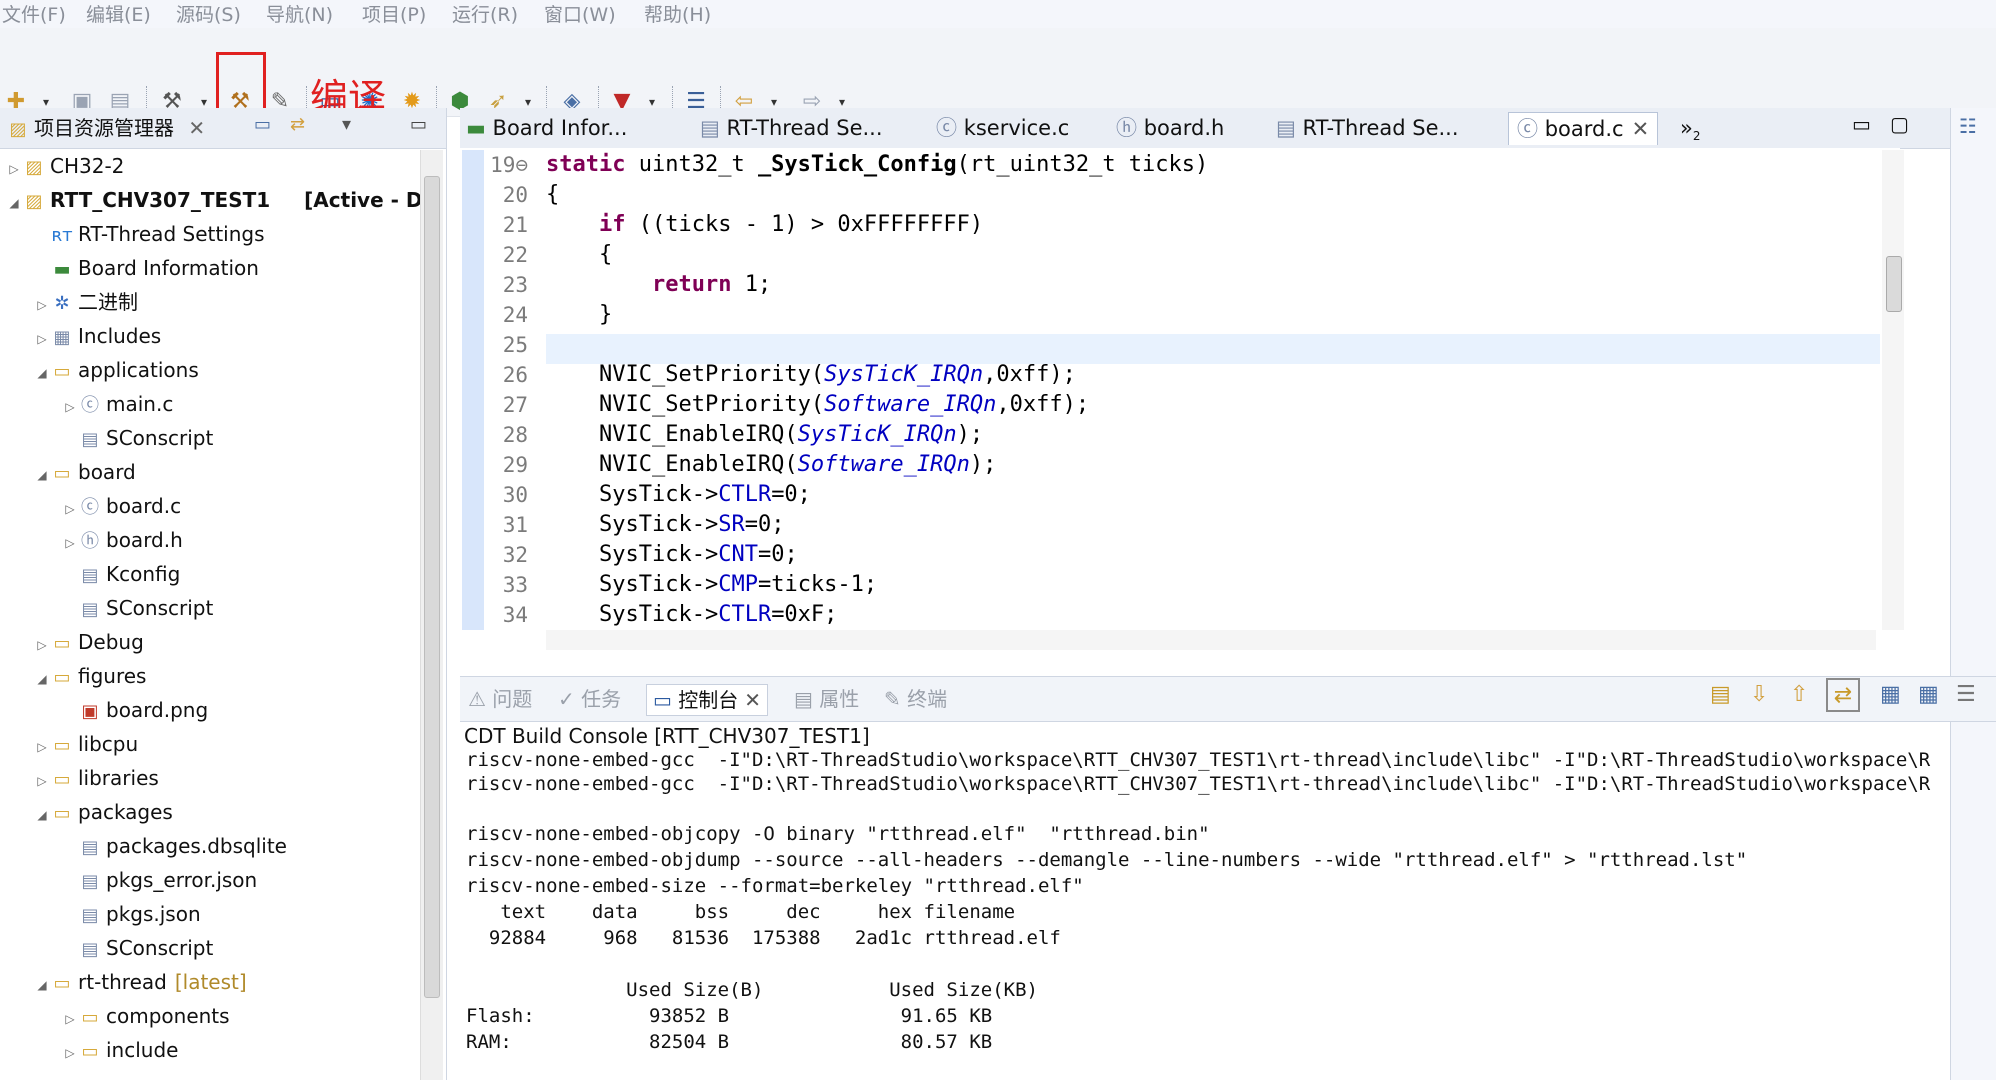  I want to click on tree-item: ▷ ⓗ board.h, so click(122, 541).